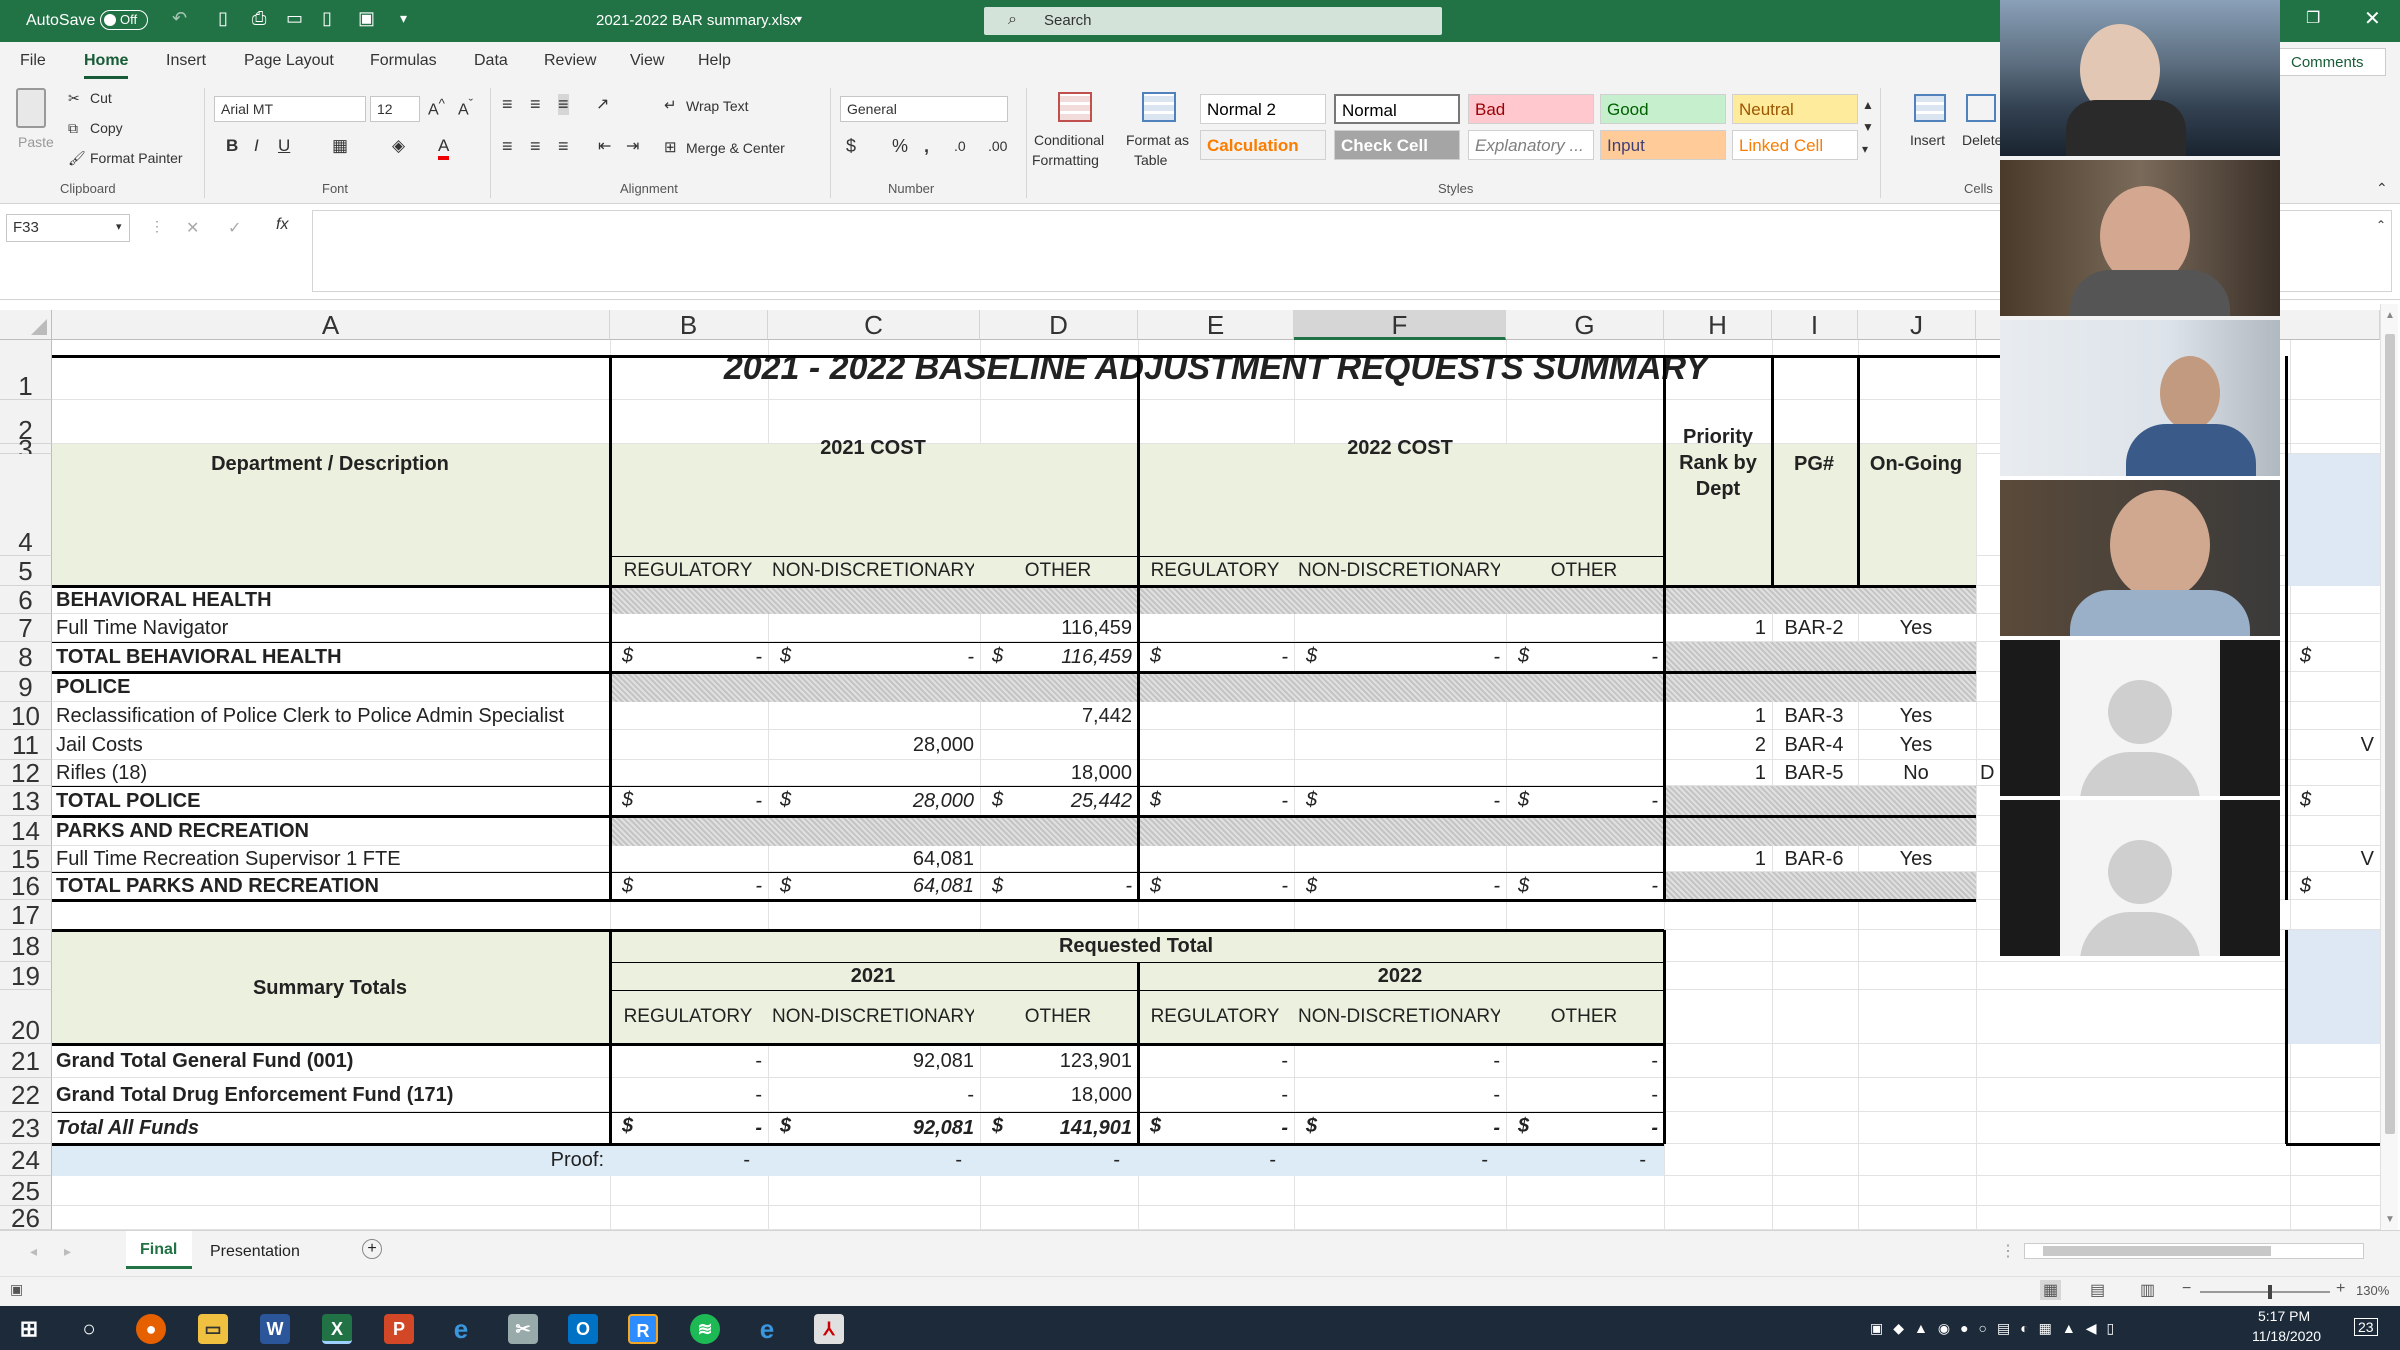 This screenshot has height=1350, width=2400. What do you see at coordinates (290, 109) in the screenshot?
I see `font-name-select: Arial MT` at bounding box center [290, 109].